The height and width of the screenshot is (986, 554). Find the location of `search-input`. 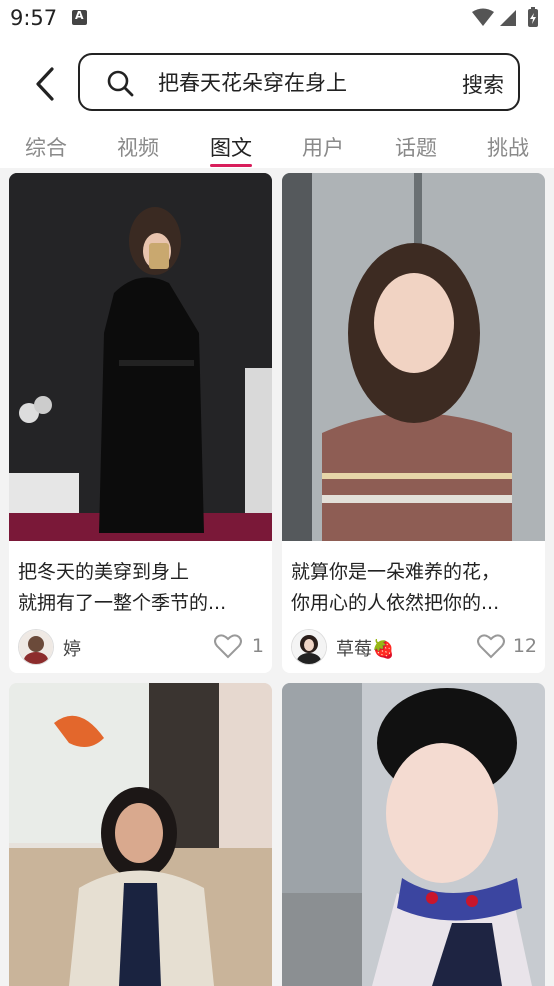

search-input is located at coordinates (293, 82).